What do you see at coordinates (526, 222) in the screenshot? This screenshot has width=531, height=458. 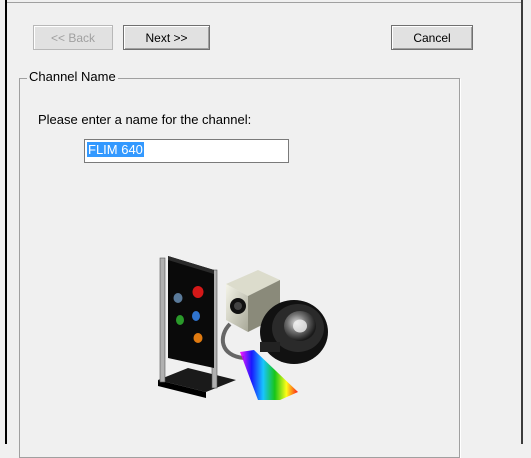 I see `window-right-border` at bounding box center [526, 222].